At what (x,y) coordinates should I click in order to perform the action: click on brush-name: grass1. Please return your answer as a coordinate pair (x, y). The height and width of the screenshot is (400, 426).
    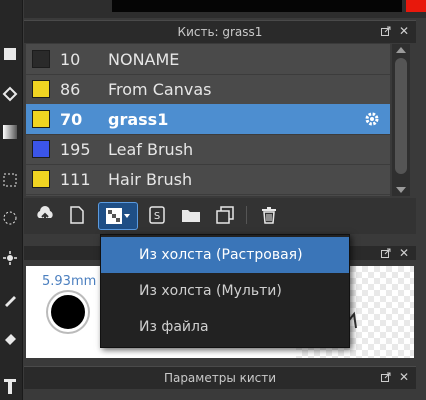
    Looking at the image, I should click on (138, 119).